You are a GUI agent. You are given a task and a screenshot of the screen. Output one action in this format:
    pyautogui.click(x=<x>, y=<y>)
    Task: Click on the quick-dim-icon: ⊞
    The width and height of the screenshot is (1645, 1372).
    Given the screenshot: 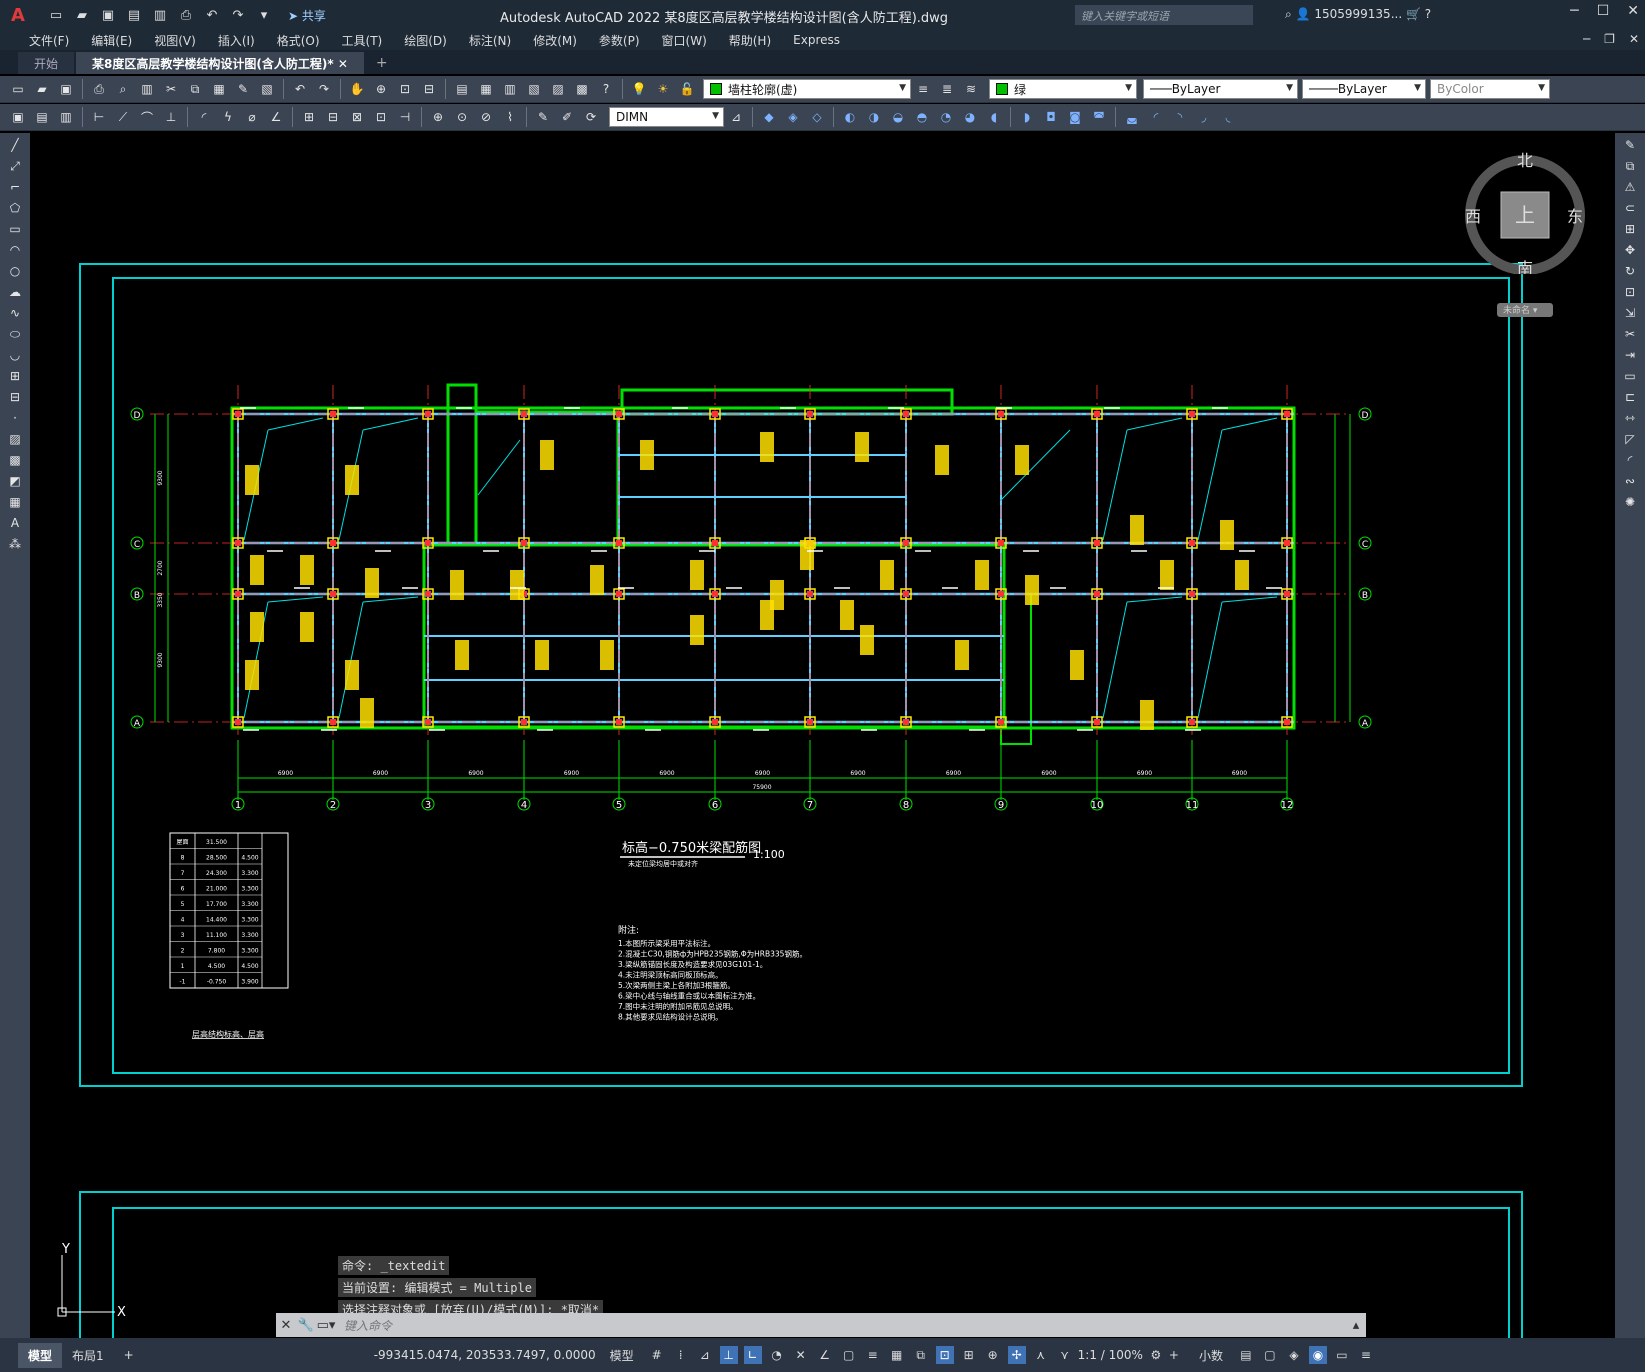 What is the action you would take?
    pyautogui.click(x=309, y=117)
    